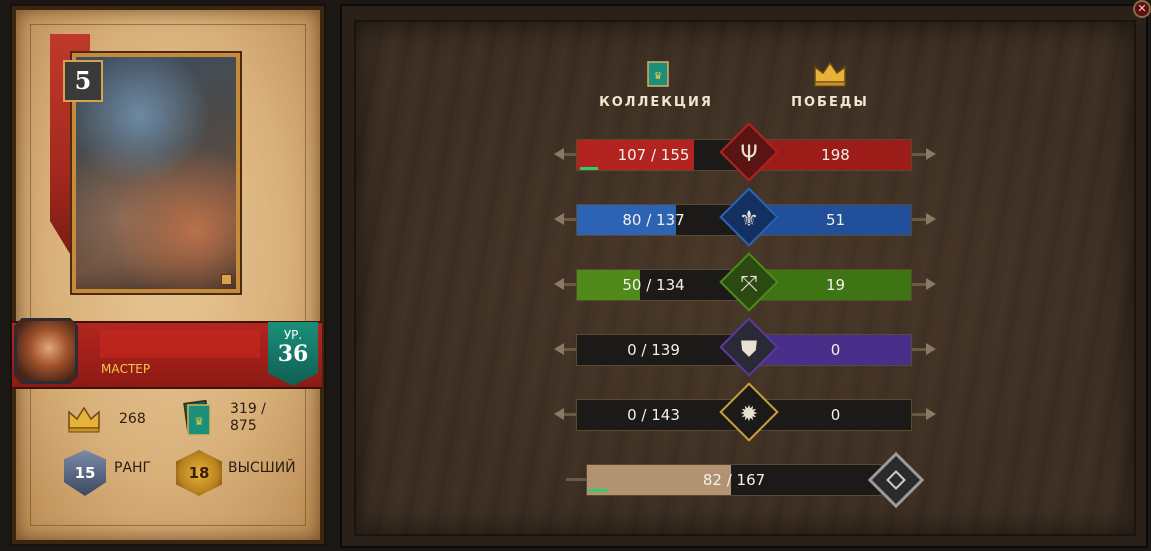  I want to click on level-value: 36, so click(293, 354).